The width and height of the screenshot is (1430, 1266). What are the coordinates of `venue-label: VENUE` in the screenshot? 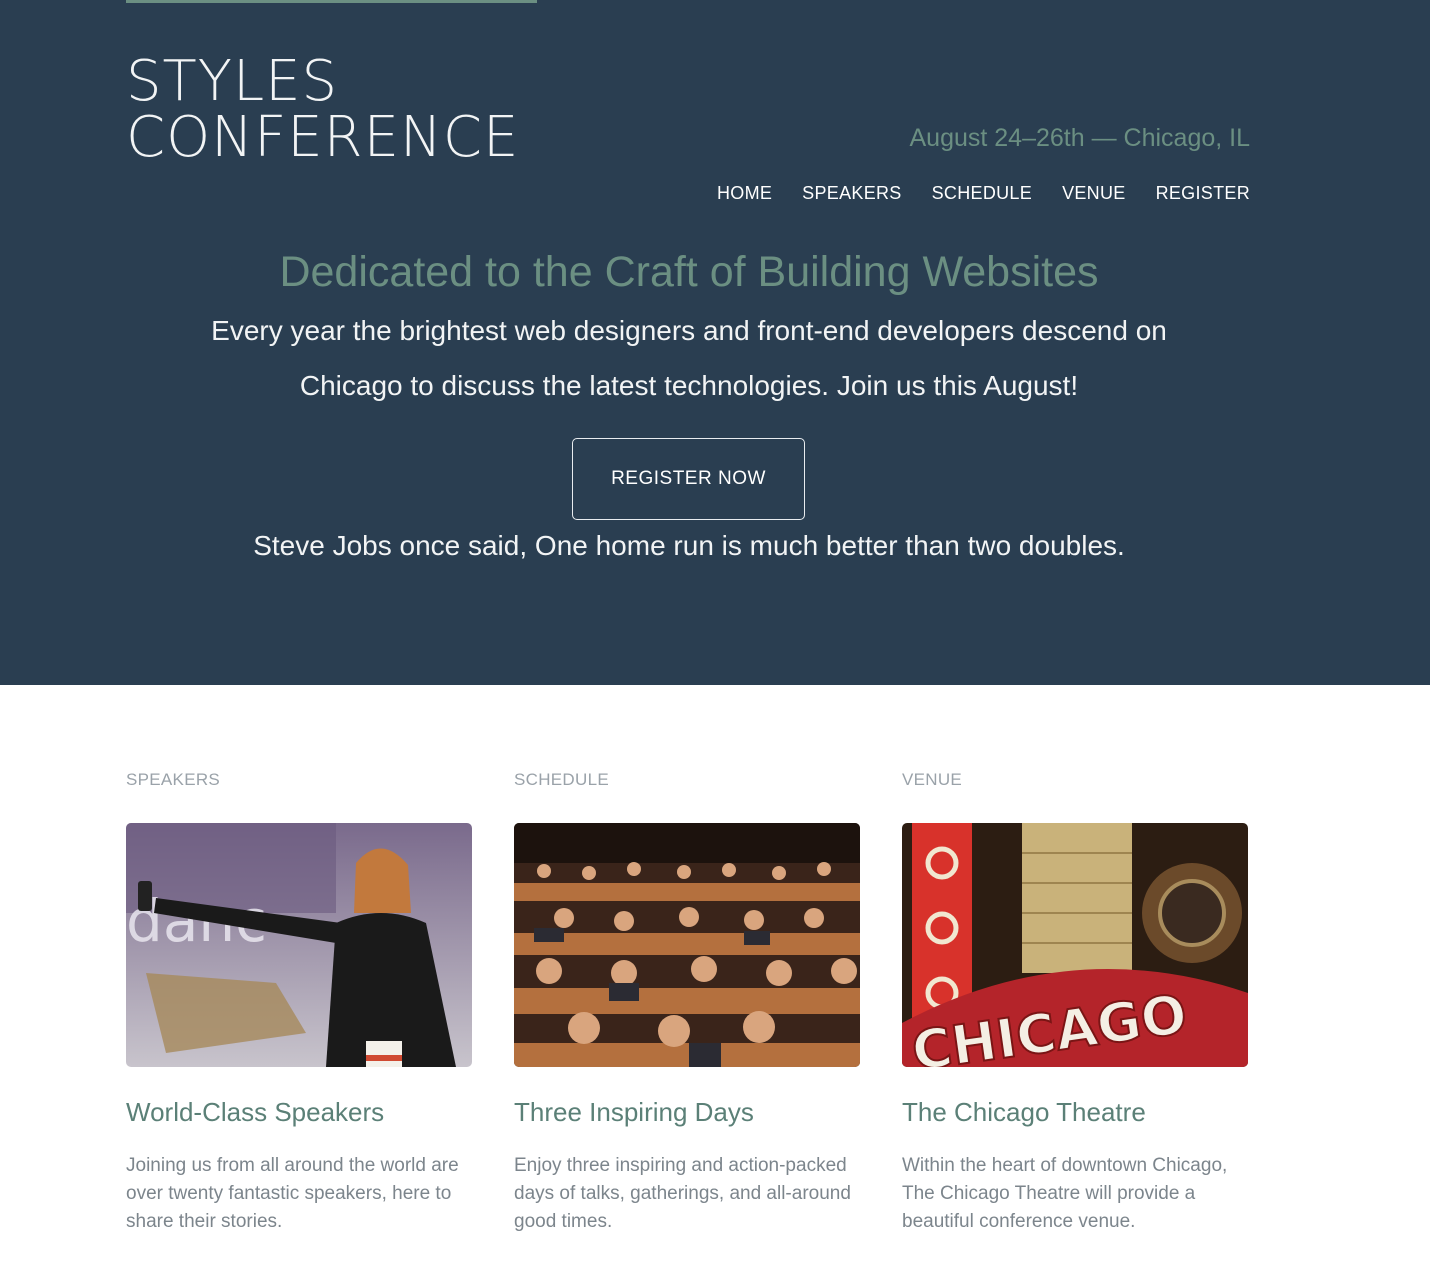 It's located at (932, 779).